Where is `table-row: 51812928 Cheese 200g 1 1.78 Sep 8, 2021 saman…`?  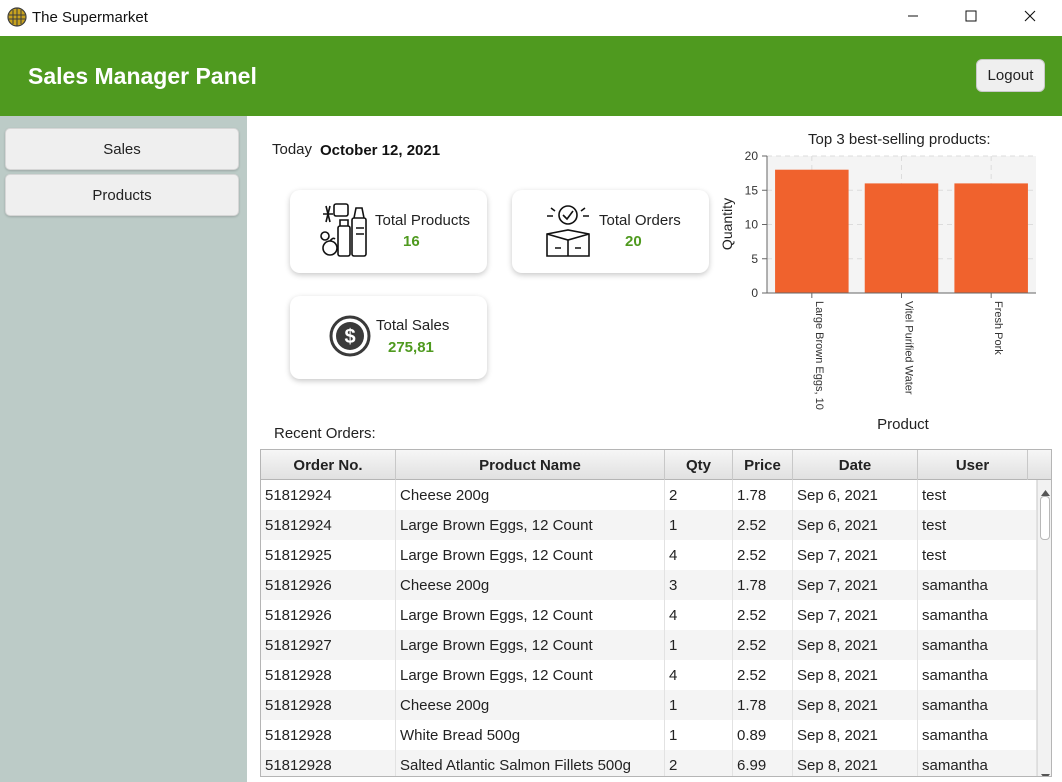 table-row: 51812928 Cheese 200g 1 1.78 Sep 8, 2021 saman… is located at coordinates (649, 705).